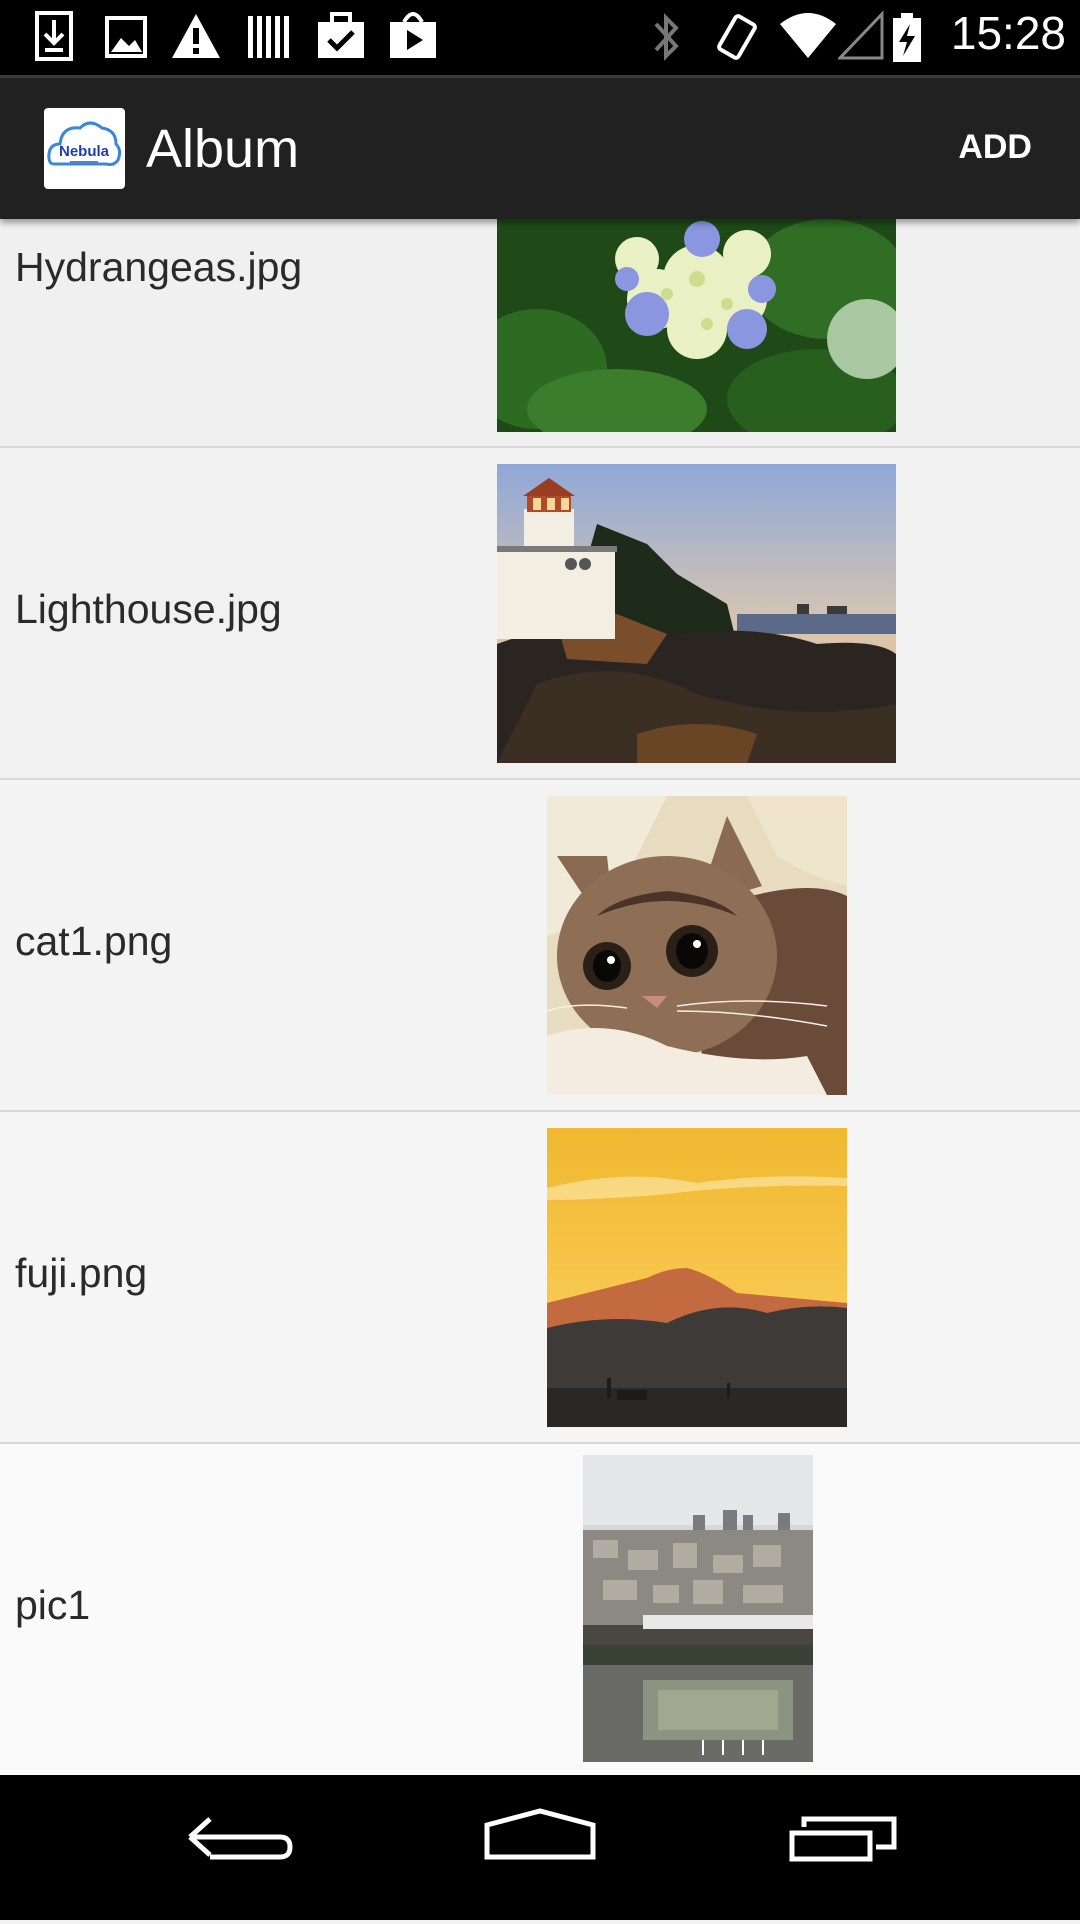 The image size is (1080, 1924). I want to click on fuji-thumbnail, so click(697, 1277).